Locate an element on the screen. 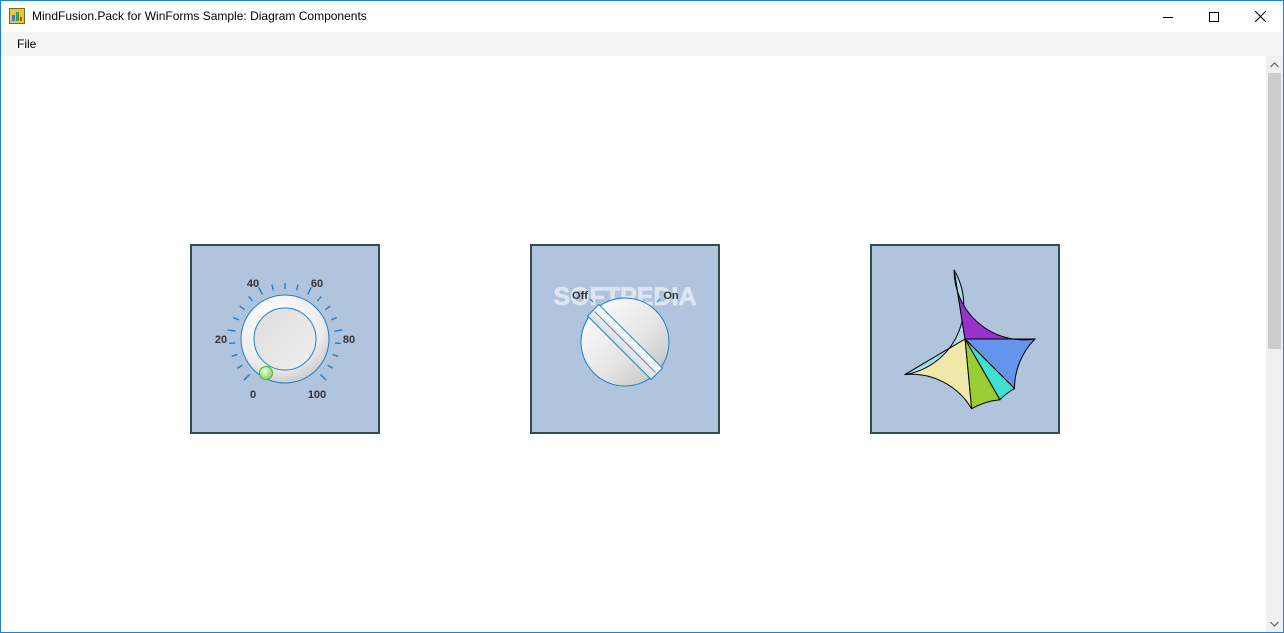  maximize-button is located at coordinates (1214, 16).